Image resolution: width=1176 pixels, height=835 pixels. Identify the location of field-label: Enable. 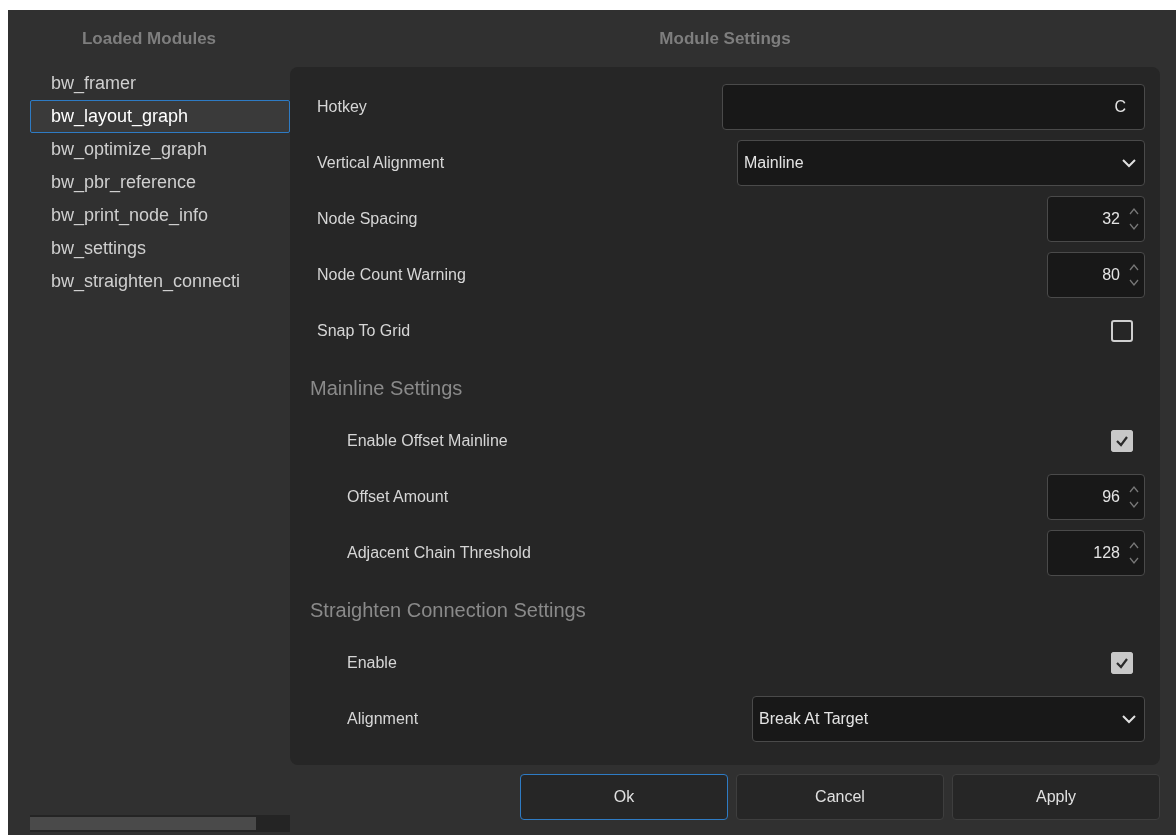
(372, 663).